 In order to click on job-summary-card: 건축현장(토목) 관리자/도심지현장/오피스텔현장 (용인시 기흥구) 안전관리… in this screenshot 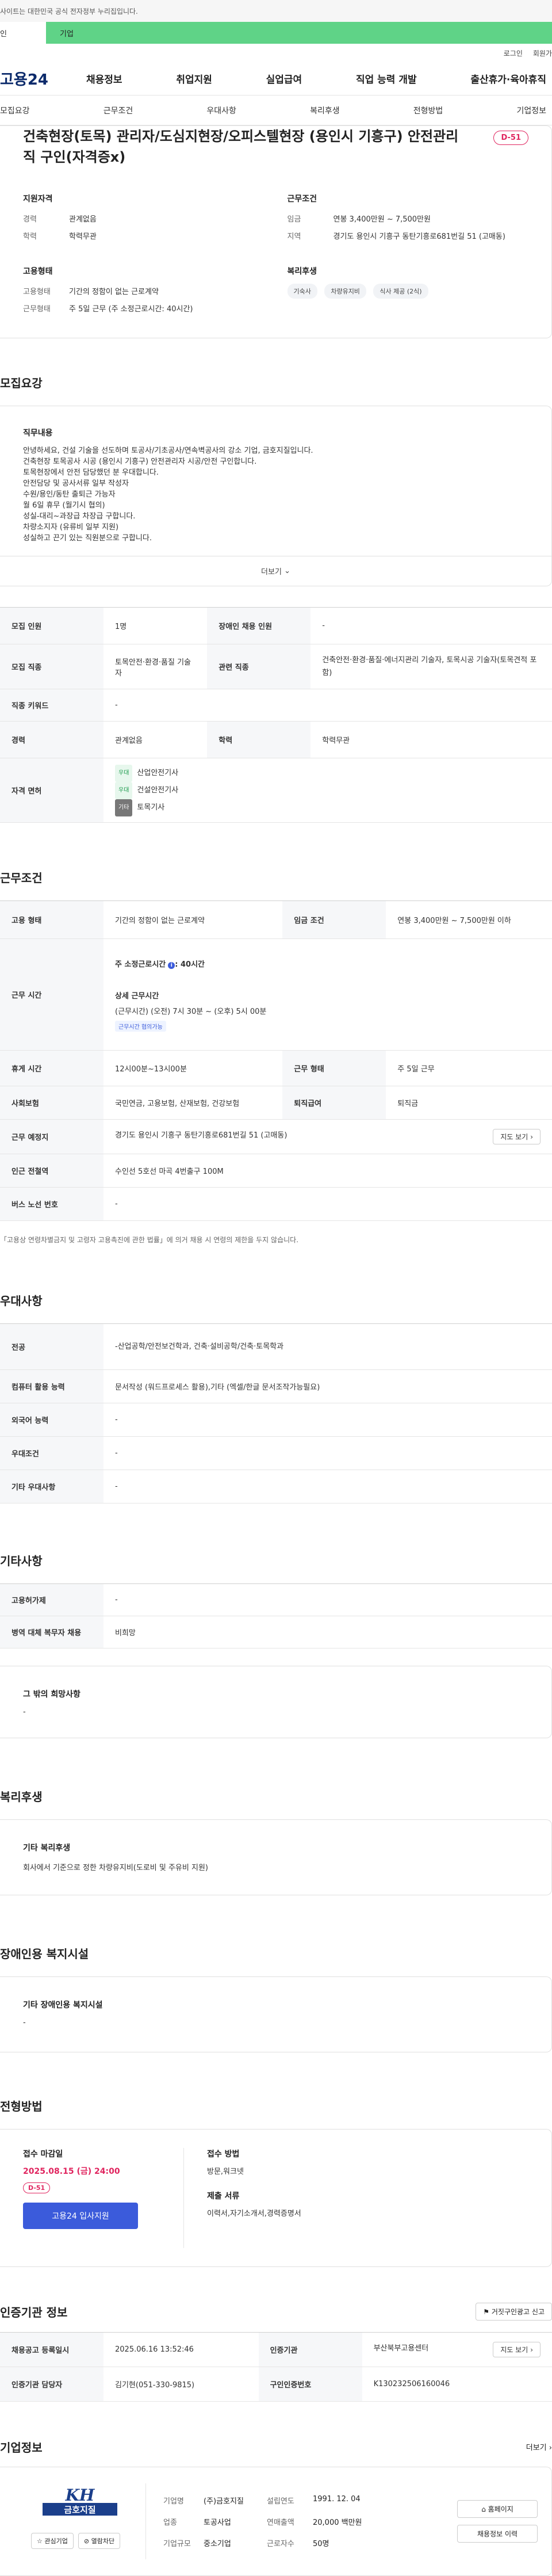, I will do `click(276, 231)`.